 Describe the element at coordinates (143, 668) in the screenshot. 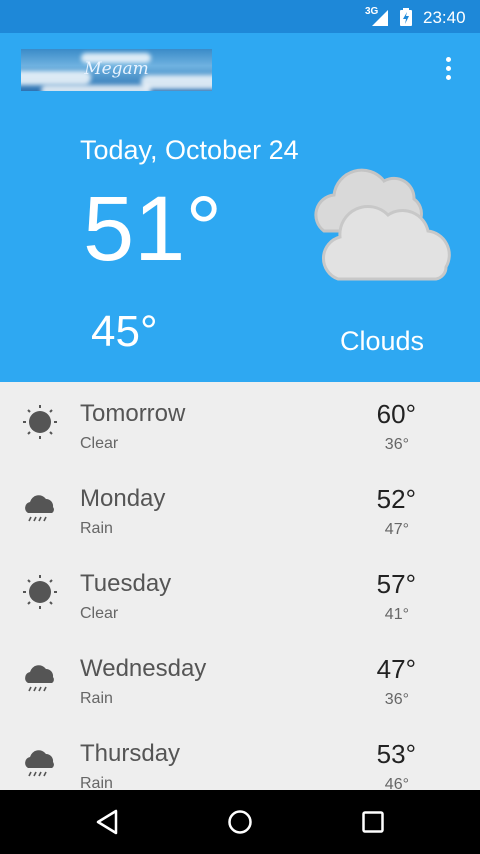

I see `forecast-day: Wednesday` at that location.